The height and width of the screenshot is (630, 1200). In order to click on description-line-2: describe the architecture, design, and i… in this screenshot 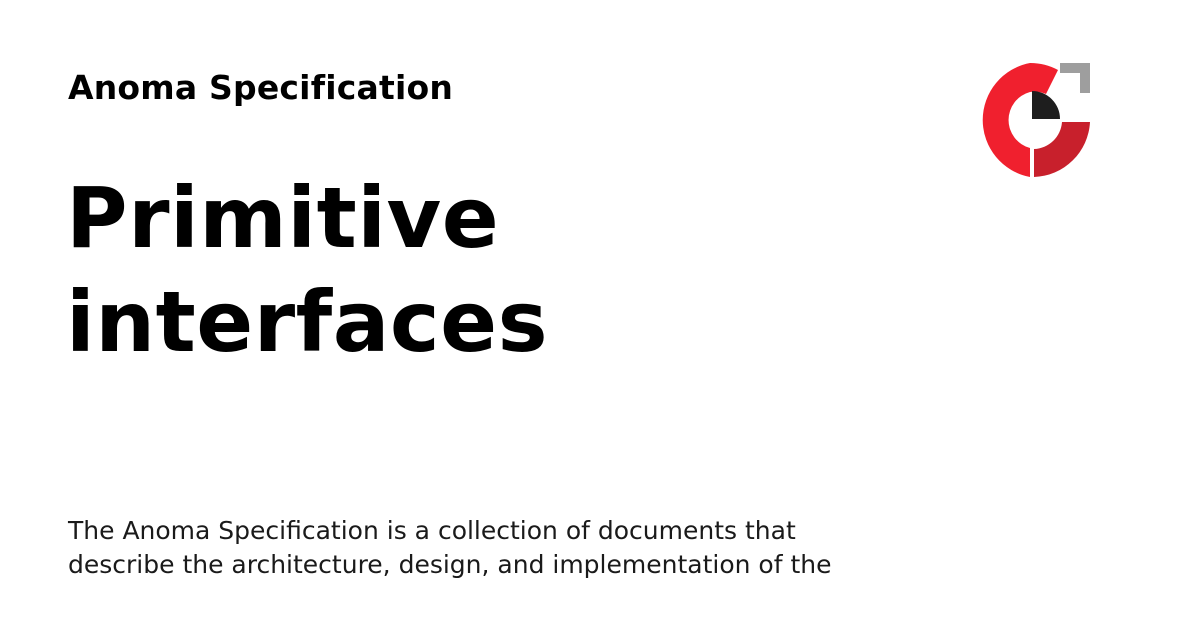, I will do `click(450, 564)`.